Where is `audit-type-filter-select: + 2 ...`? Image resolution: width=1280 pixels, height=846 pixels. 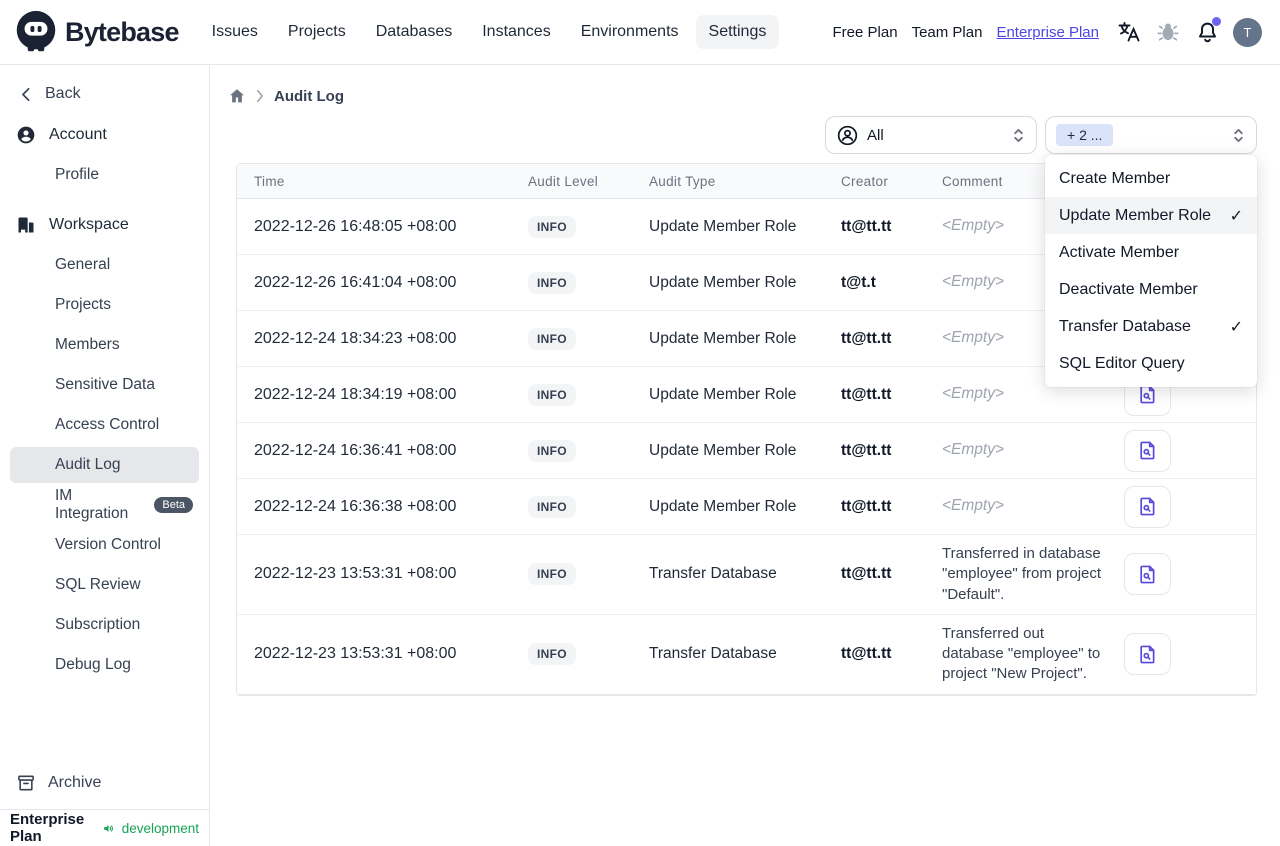
audit-type-filter-select: + 2 ... is located at coordinates (1151, 135).